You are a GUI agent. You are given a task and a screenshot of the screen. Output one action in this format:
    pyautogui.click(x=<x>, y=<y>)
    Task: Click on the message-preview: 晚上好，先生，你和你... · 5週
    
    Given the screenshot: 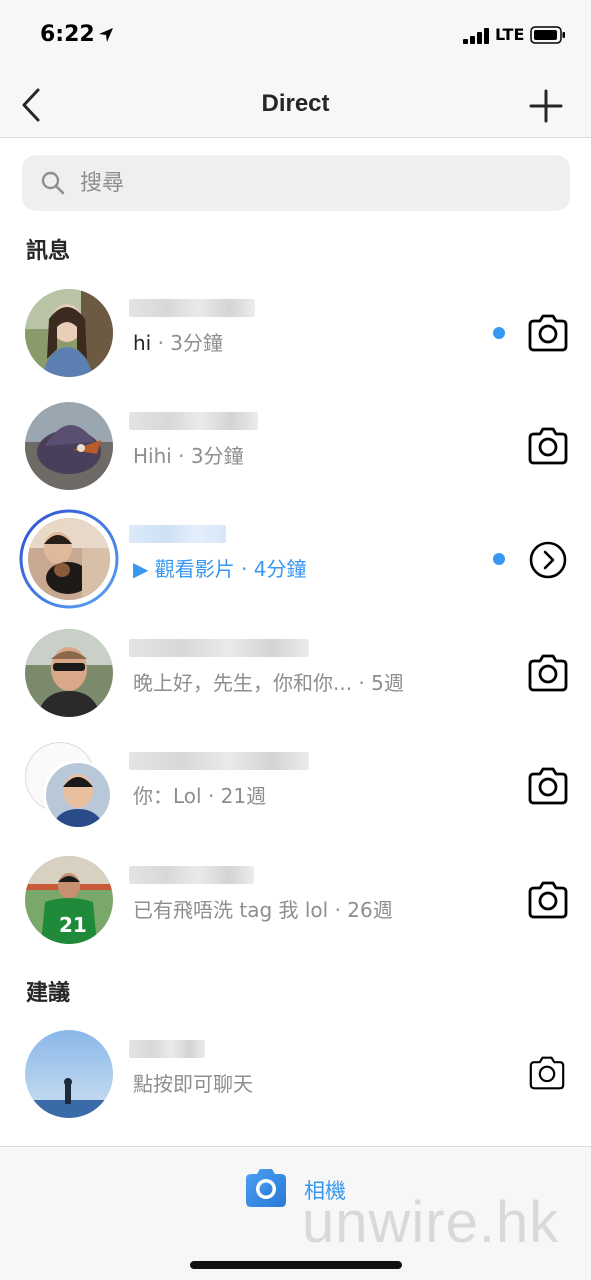 What is the action you would take?
    pyautogui.click(x=268, y=683)
    